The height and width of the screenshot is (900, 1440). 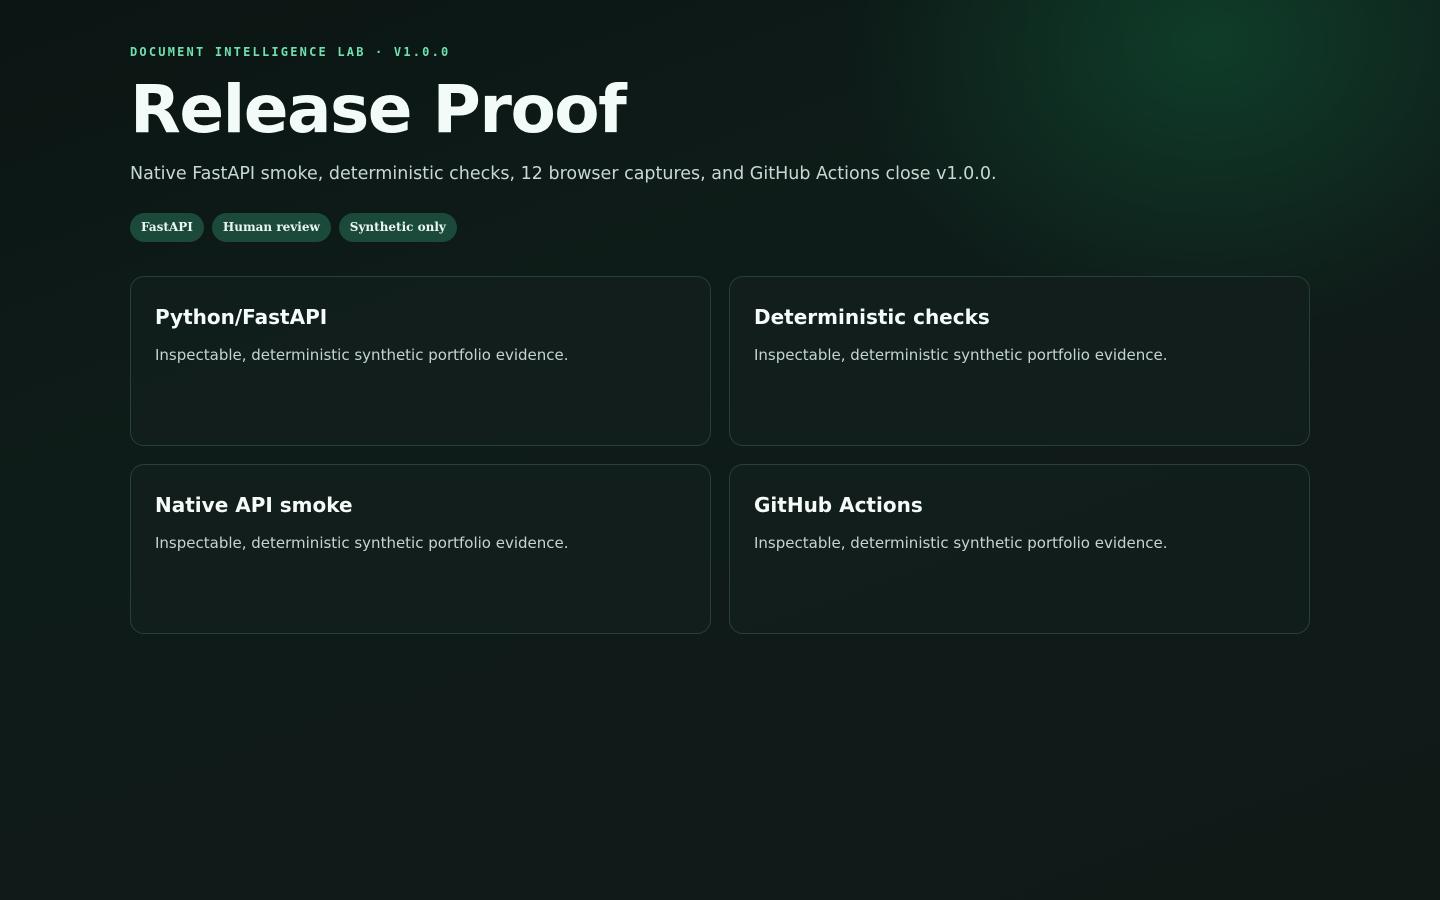 I want to click on card-title: Deterministic checks, so click(x=872, y=317).